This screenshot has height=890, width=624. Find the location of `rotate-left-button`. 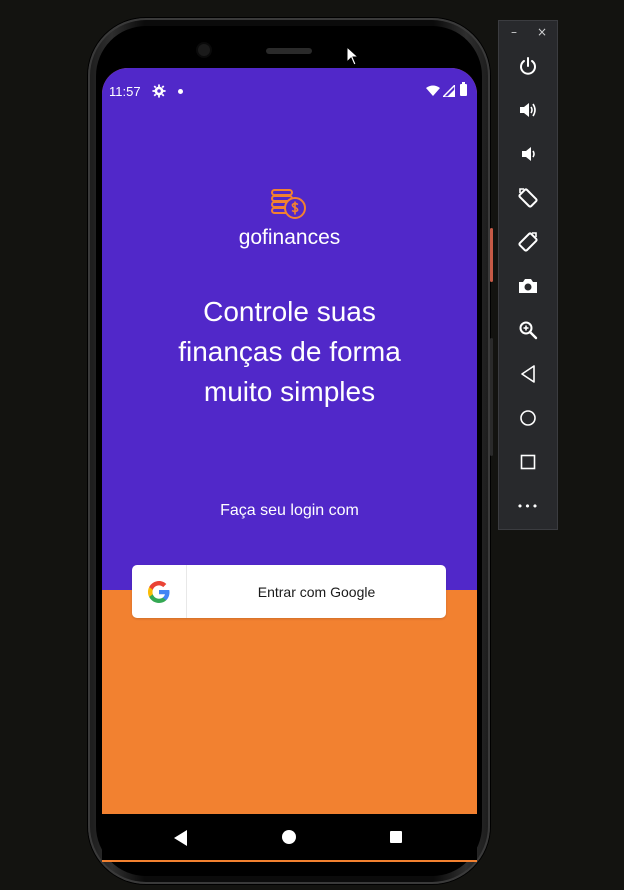

rotate-left-button is located at coordinates (528, 198).